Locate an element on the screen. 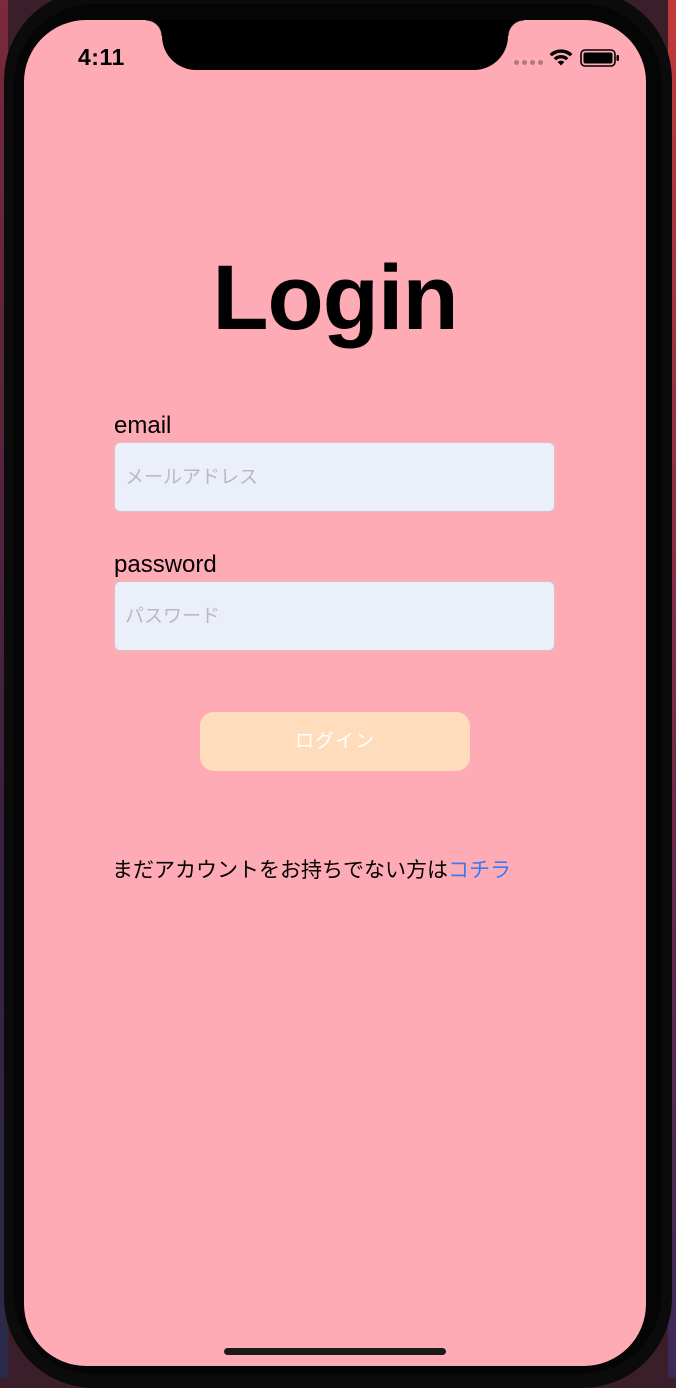  status-bar-time: 4:11 is located at coordinates (101, 57).